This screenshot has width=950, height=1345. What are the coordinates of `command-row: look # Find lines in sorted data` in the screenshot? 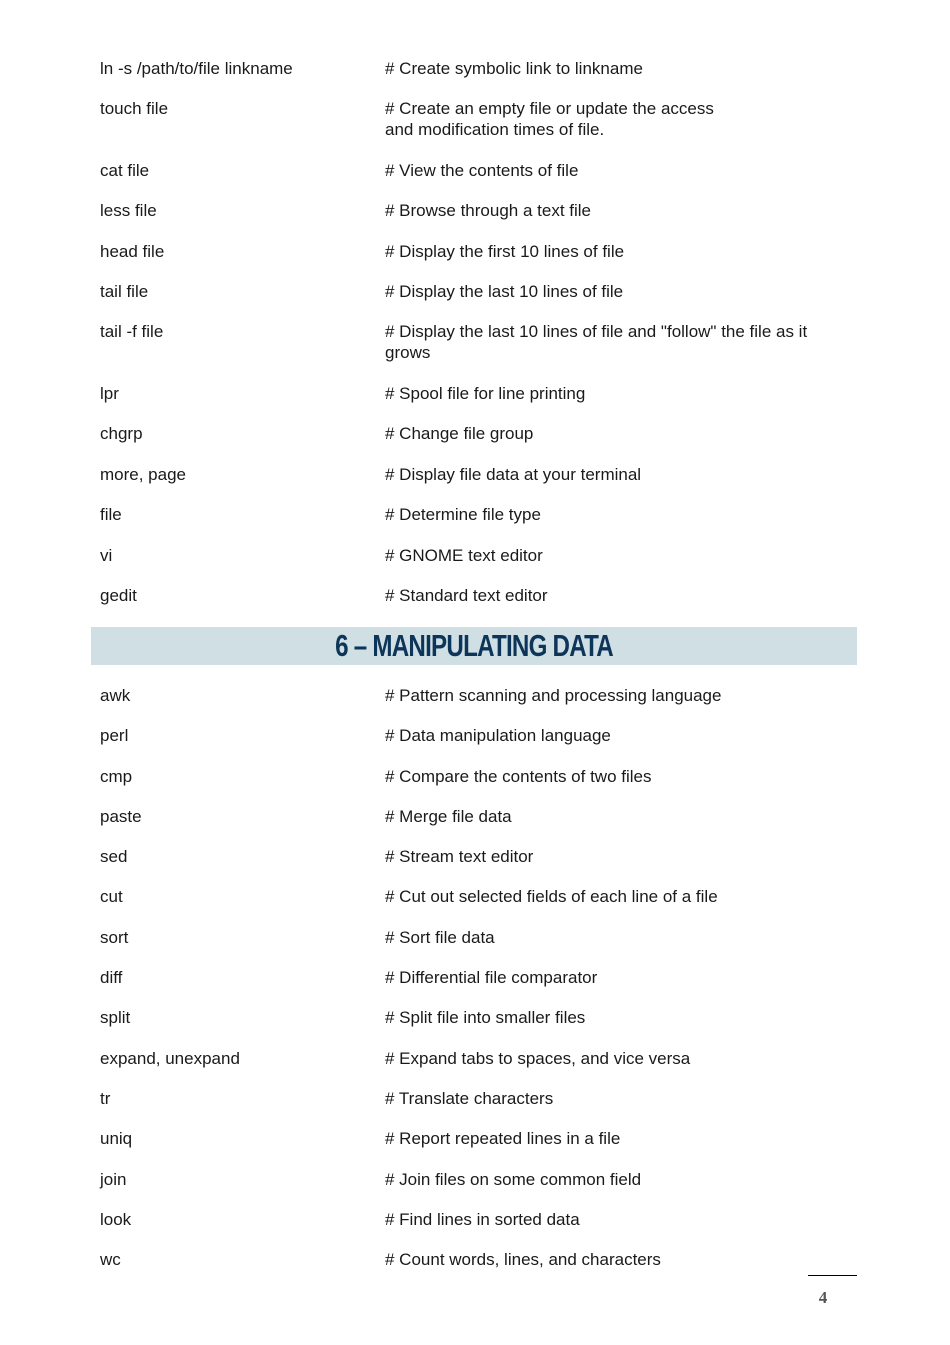 It's located at (480, 1229).